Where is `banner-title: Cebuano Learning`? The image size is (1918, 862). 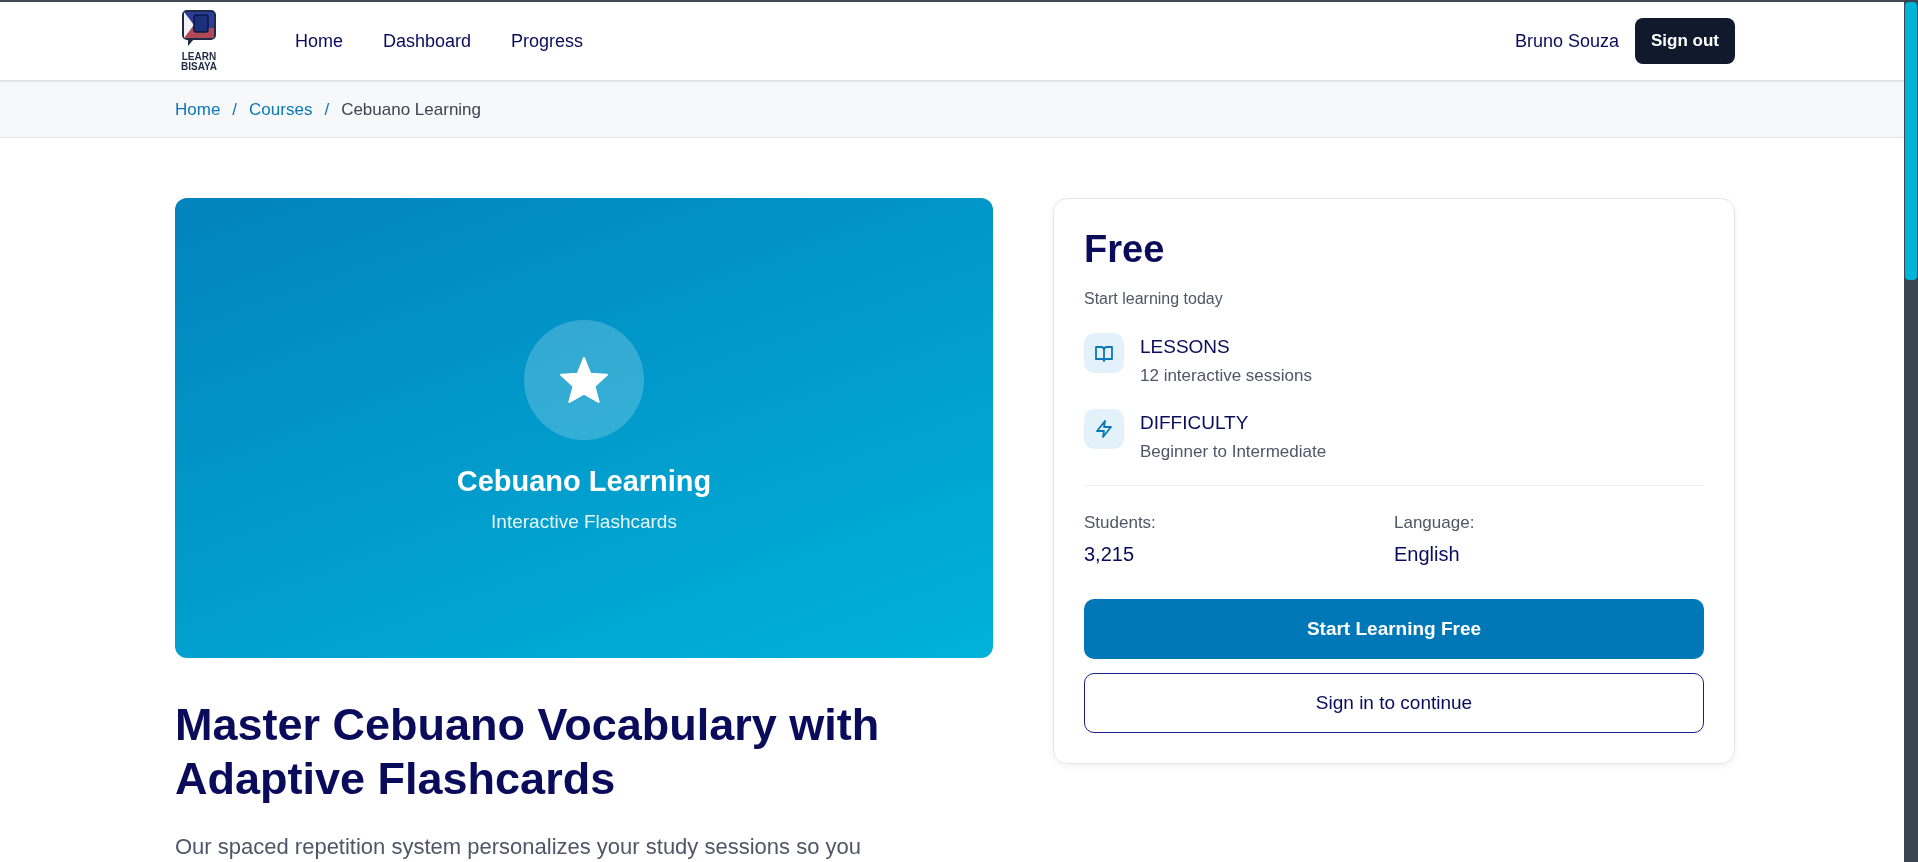 banner-title: Cebuano Learning is located at coordinates (584, 481).